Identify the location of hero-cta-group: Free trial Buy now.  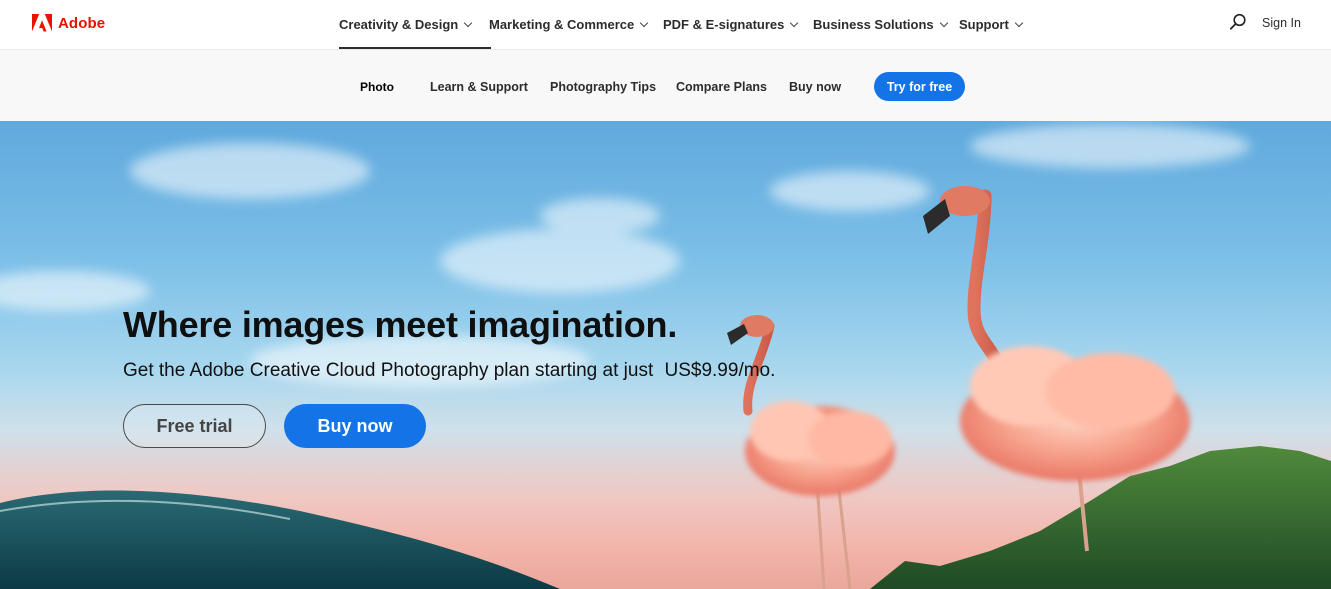
(274, 426).